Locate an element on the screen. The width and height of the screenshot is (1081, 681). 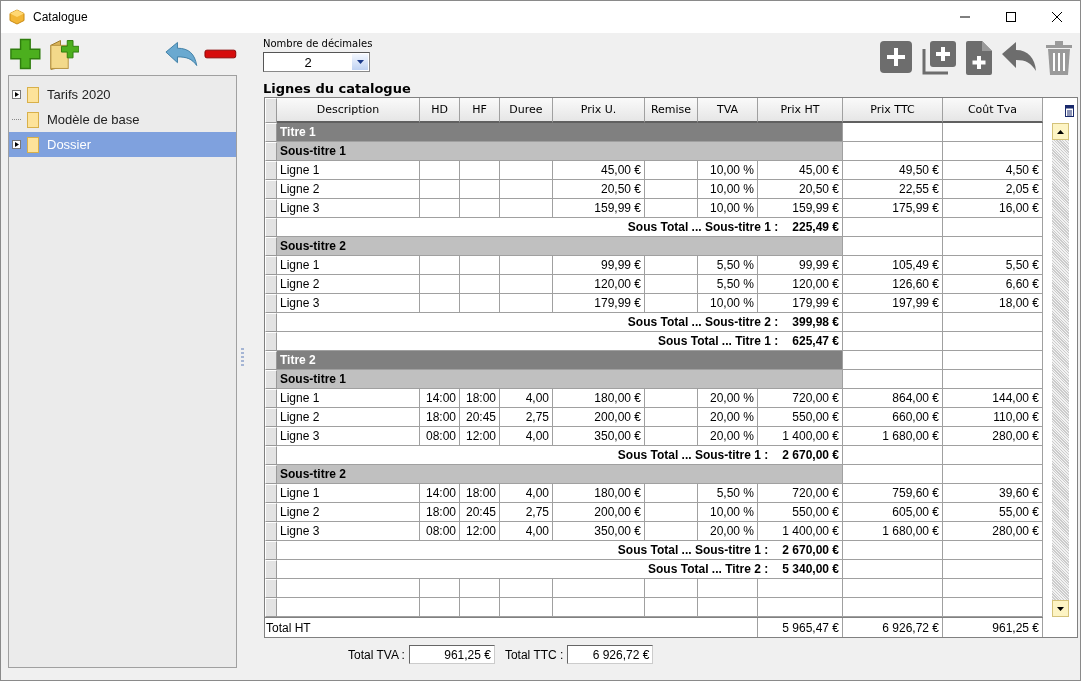
remove-icon is located at coordinates (220, 54).